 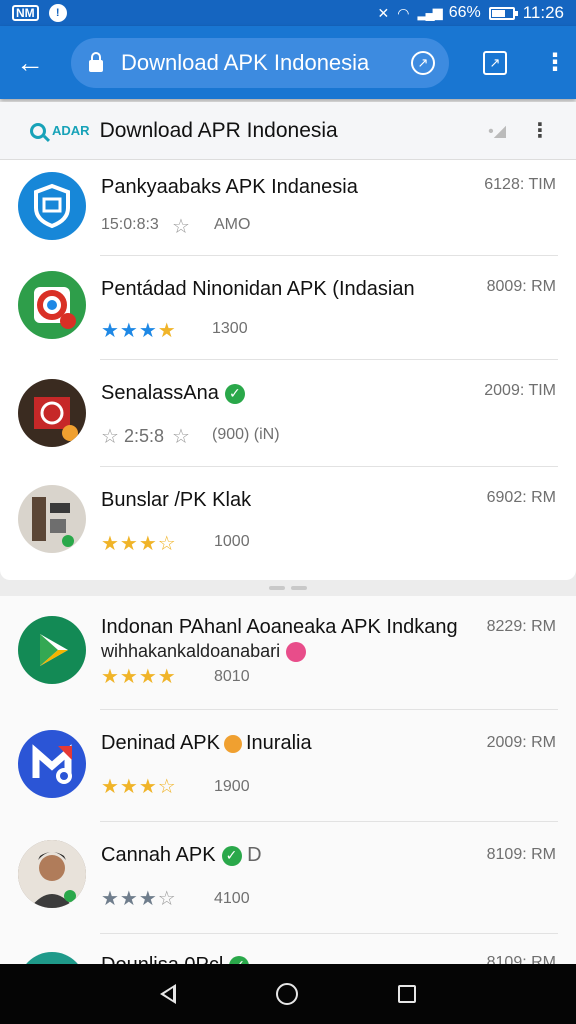 I want to click on app-time: 6902: RM, so click(x=521, y=497).